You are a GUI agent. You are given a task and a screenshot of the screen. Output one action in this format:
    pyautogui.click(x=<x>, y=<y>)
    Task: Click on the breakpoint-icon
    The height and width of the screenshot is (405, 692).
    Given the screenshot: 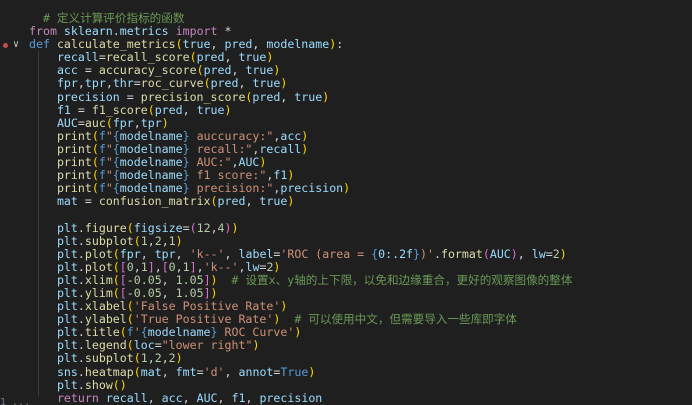 What is the action you would take?
    pyautogui.click(x=5, y=45)
    